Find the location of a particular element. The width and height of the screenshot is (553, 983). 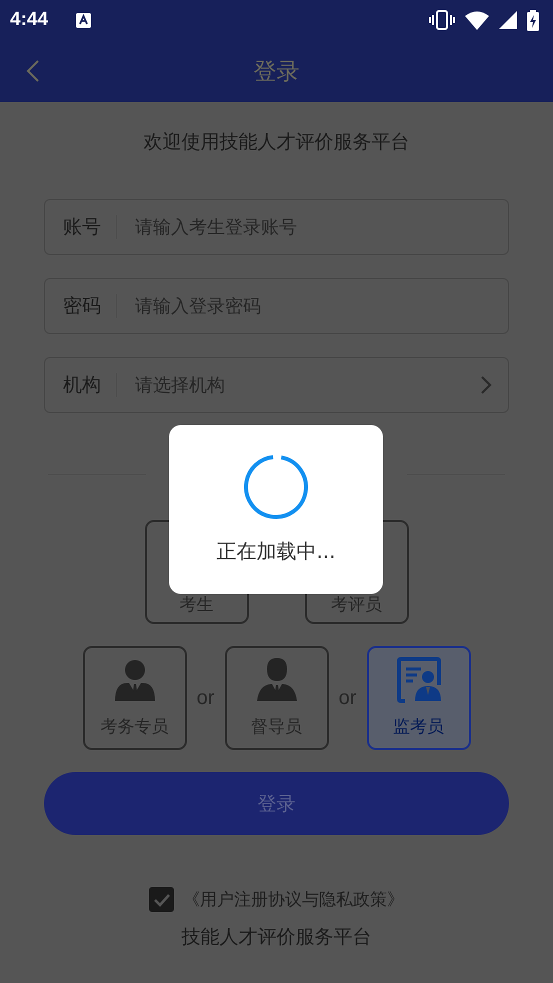

status-time: 4:44 is located at coordinates (29, 20).